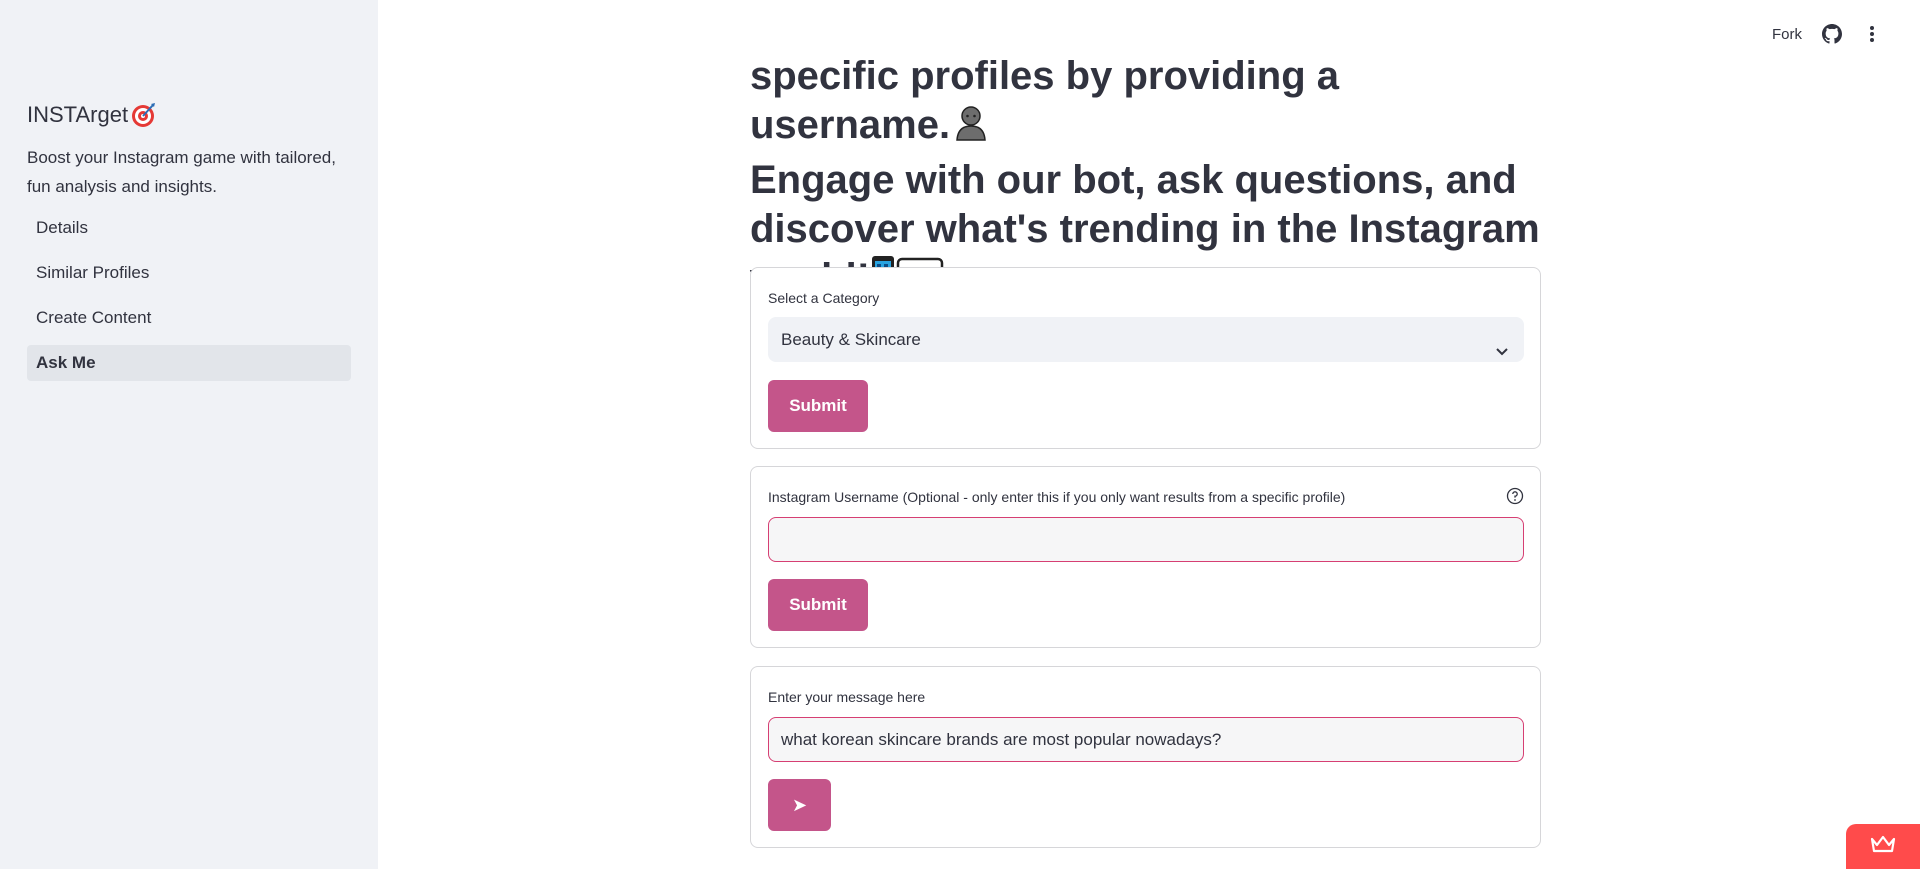 This screenshot has width=1920, height=869. Describe the element at coordinates (1787, 34) in the screenshot. I see `fork-button: Fork` at that location.